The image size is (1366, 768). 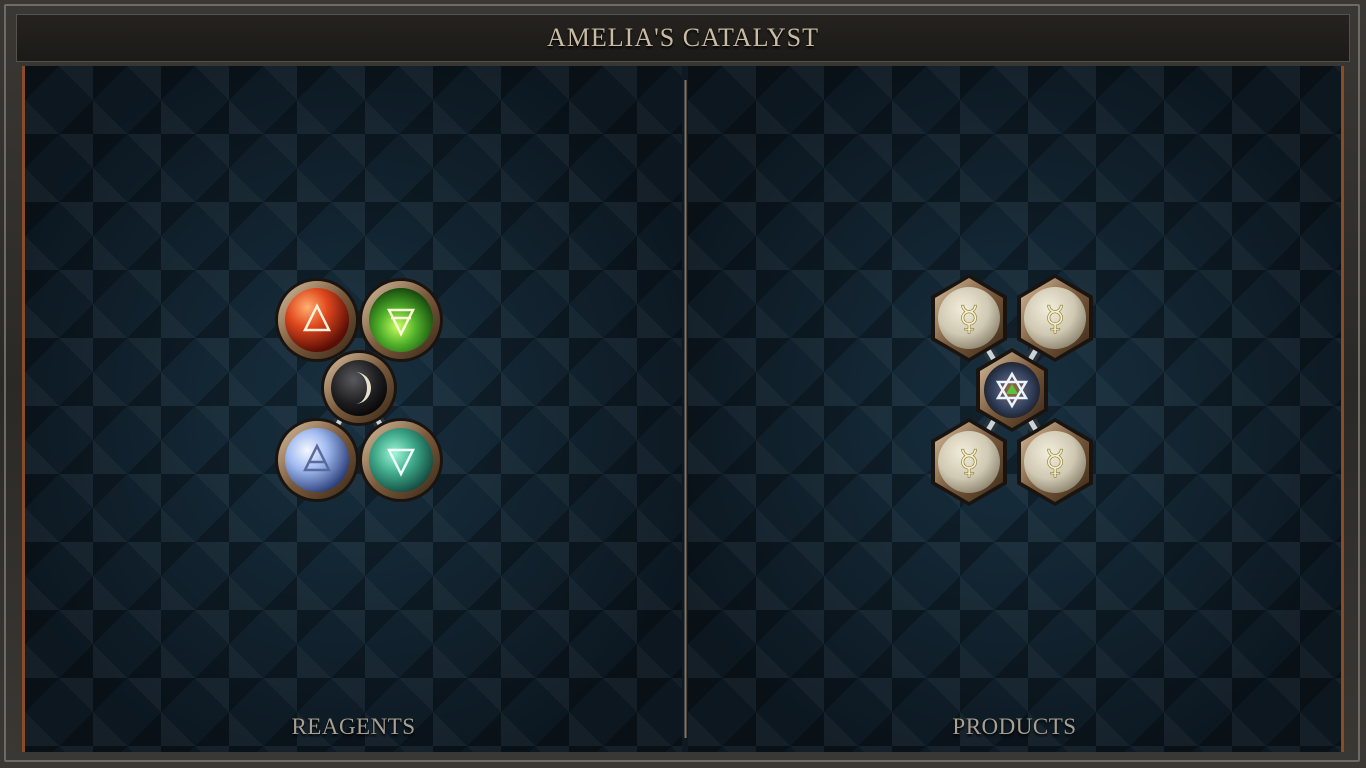 What do you see at coordinates (685, 409) in the screenshot?
I see `panel-divider` at bounding box center [685, 409].